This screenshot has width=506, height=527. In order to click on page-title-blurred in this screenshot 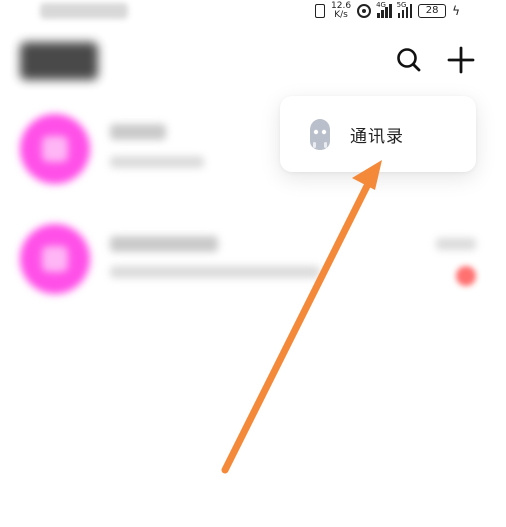, I will do `click(59, 61)`.